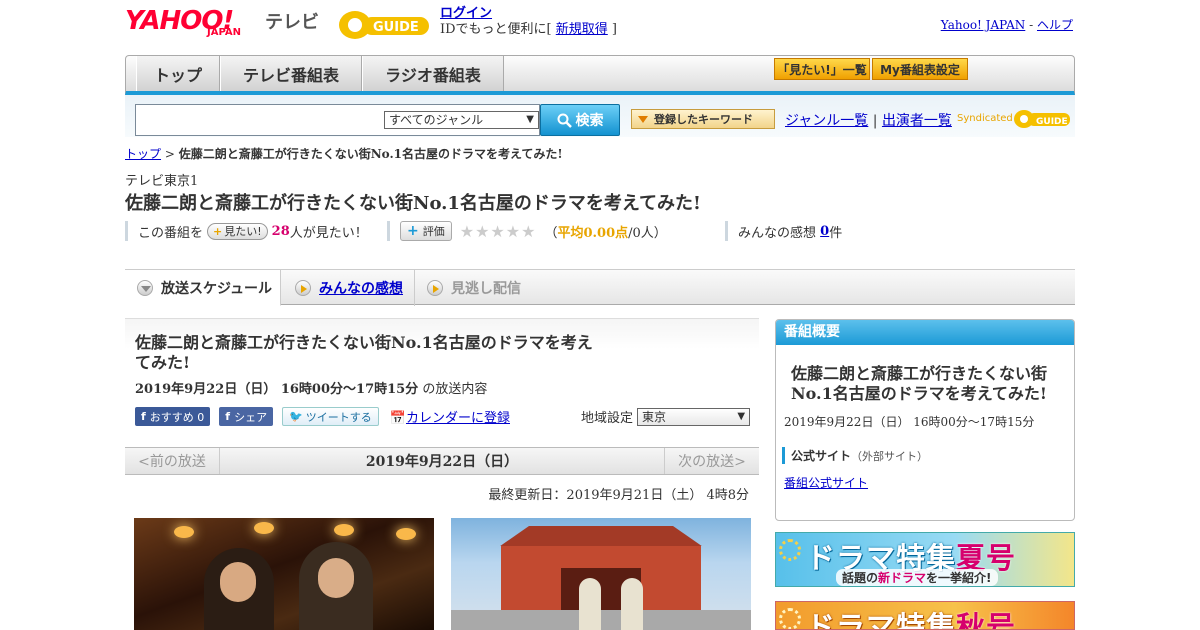 This screenshot has width=1200, height=630. Describe the element at coordinates (1055, 25) in the screenshot. I see `help-link: ヘルプ` at that location.